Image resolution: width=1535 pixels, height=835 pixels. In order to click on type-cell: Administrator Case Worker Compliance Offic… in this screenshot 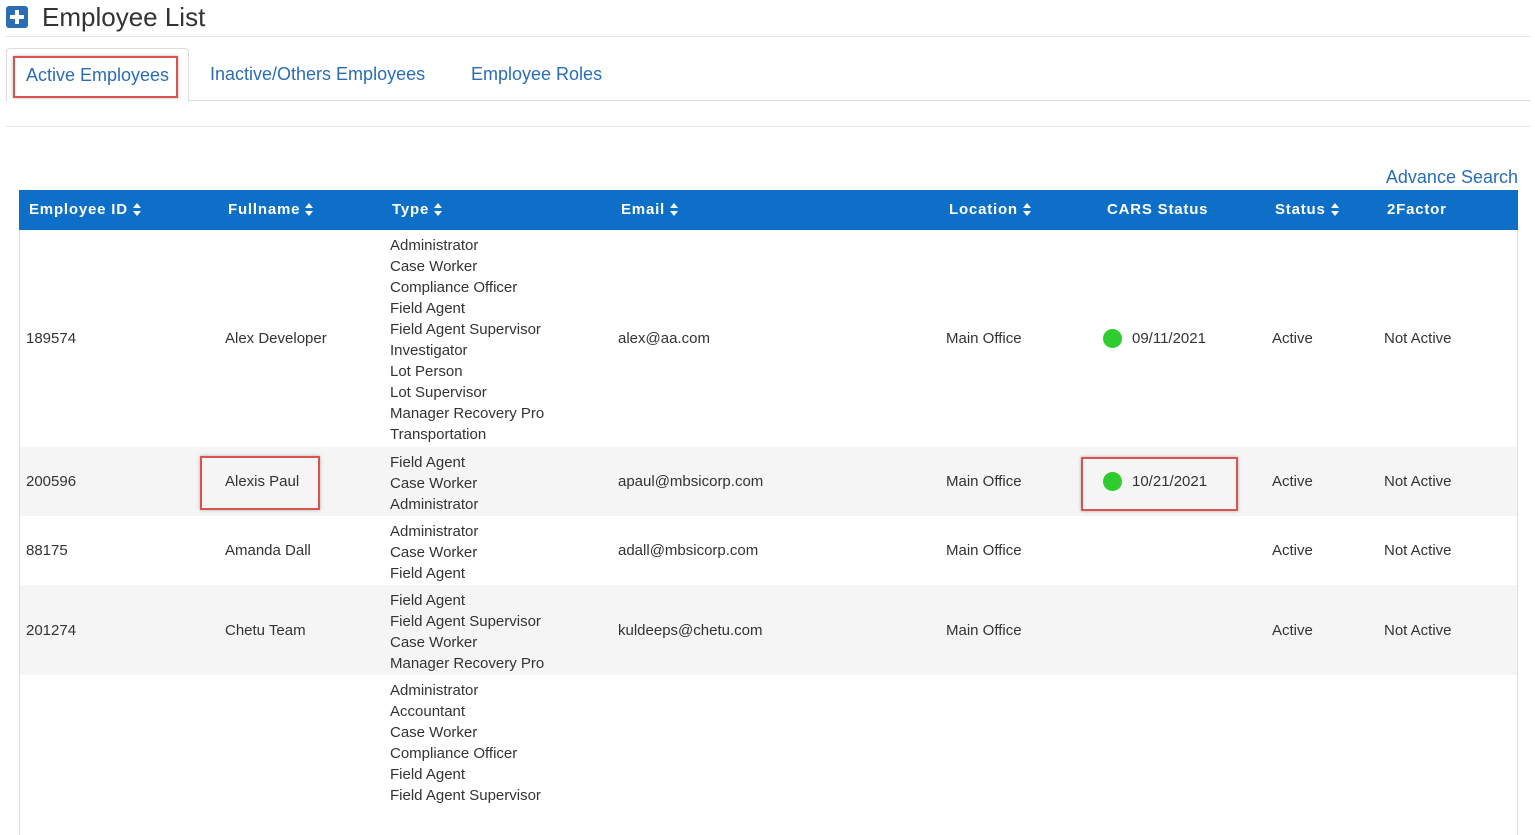, I will do `click(467, 340)`.